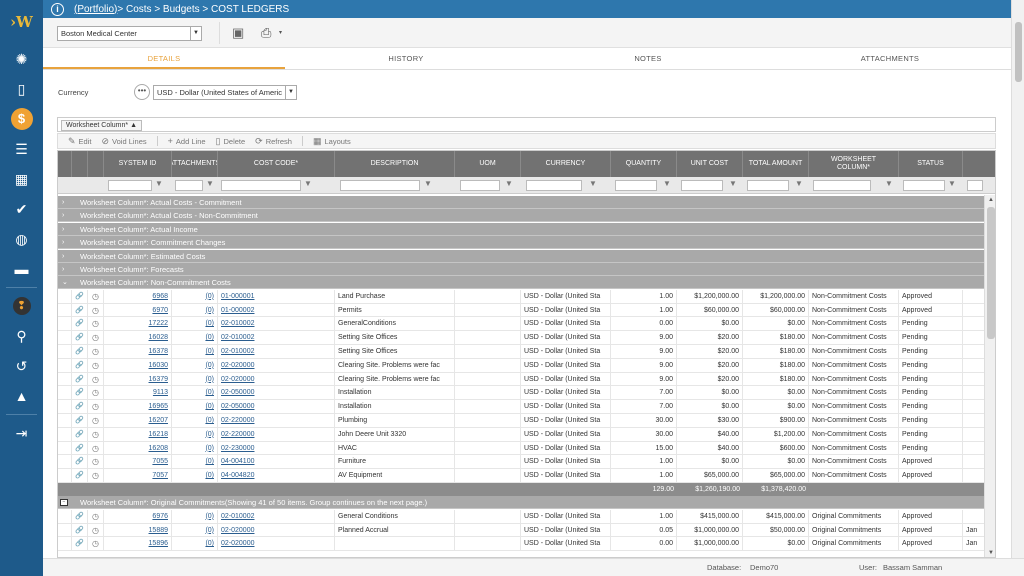 The height and width of the screenshot is (576, 1024). What do you see at coordinates (276, 476) in the screenshot?
I see `cost-code-link: 04-004820` at bounding box center [276, 476].